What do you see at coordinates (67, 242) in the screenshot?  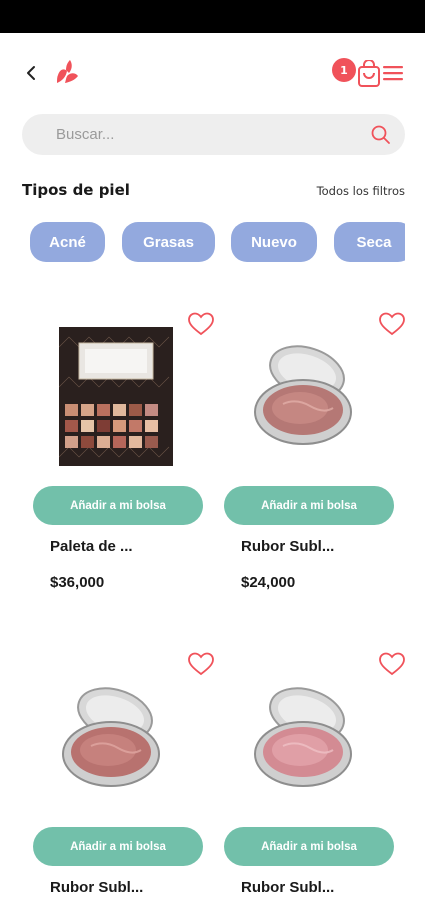 I see `chip-acne: Acné` at bounding box center [67, 242].